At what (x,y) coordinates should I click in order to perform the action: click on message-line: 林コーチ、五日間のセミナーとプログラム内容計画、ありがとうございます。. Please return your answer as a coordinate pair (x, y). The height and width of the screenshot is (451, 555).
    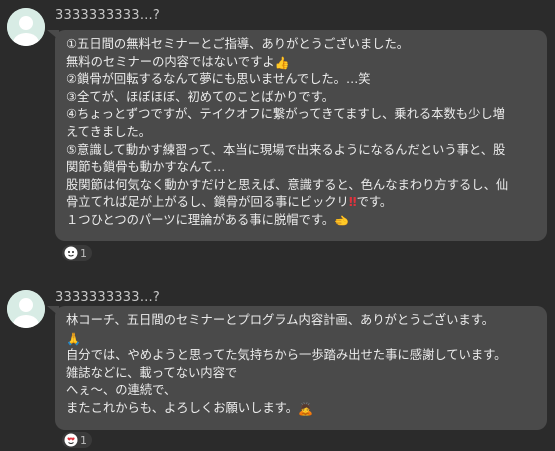
    Looking at the image, I should click on (280, 320).